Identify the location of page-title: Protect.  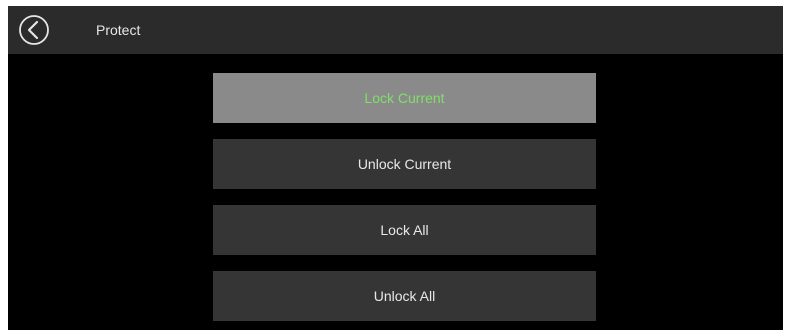
(118, 30).